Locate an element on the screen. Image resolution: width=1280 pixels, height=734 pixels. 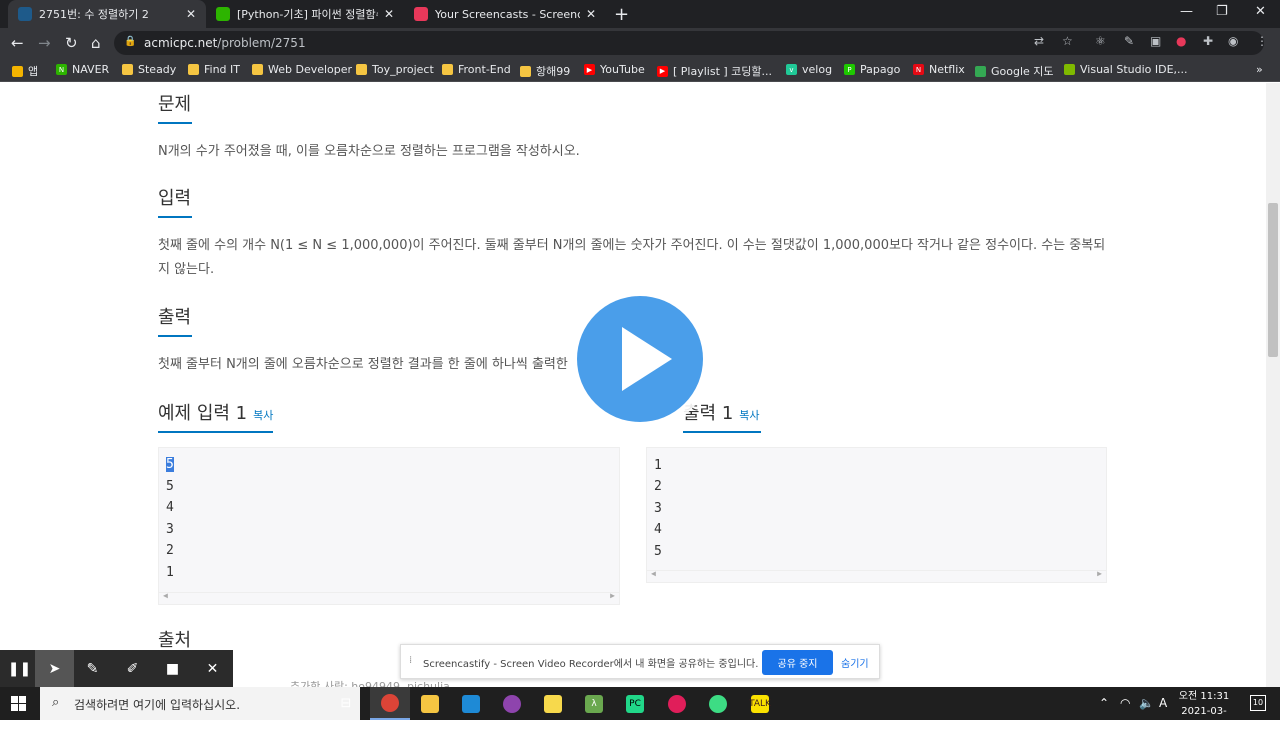
bookmark-papago: P Papago is located at coordinates (872, 69).